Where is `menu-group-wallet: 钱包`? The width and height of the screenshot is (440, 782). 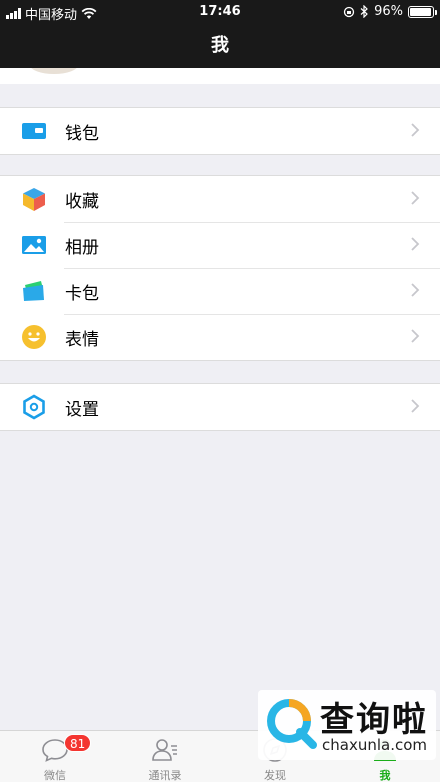
menu-group-wallet: 钱包 is located at coordinates (220, 131).